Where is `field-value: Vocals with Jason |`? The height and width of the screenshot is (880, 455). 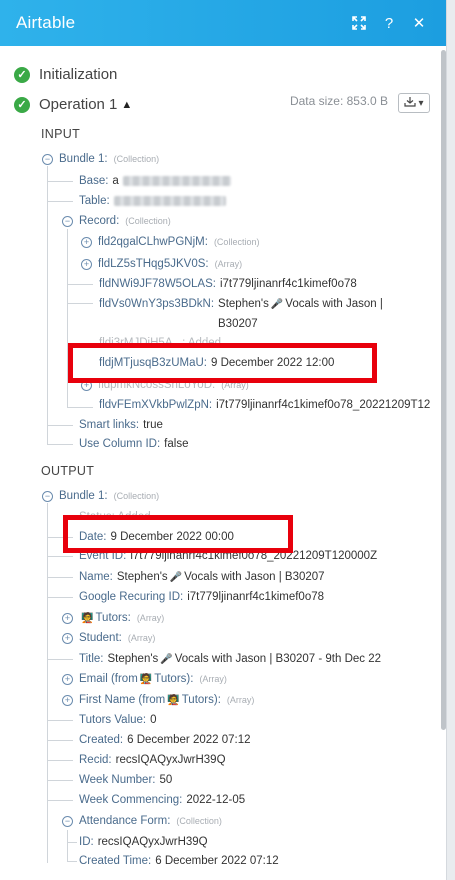 field-value: Vocals with Jason | is located at coordinates (334, 304).